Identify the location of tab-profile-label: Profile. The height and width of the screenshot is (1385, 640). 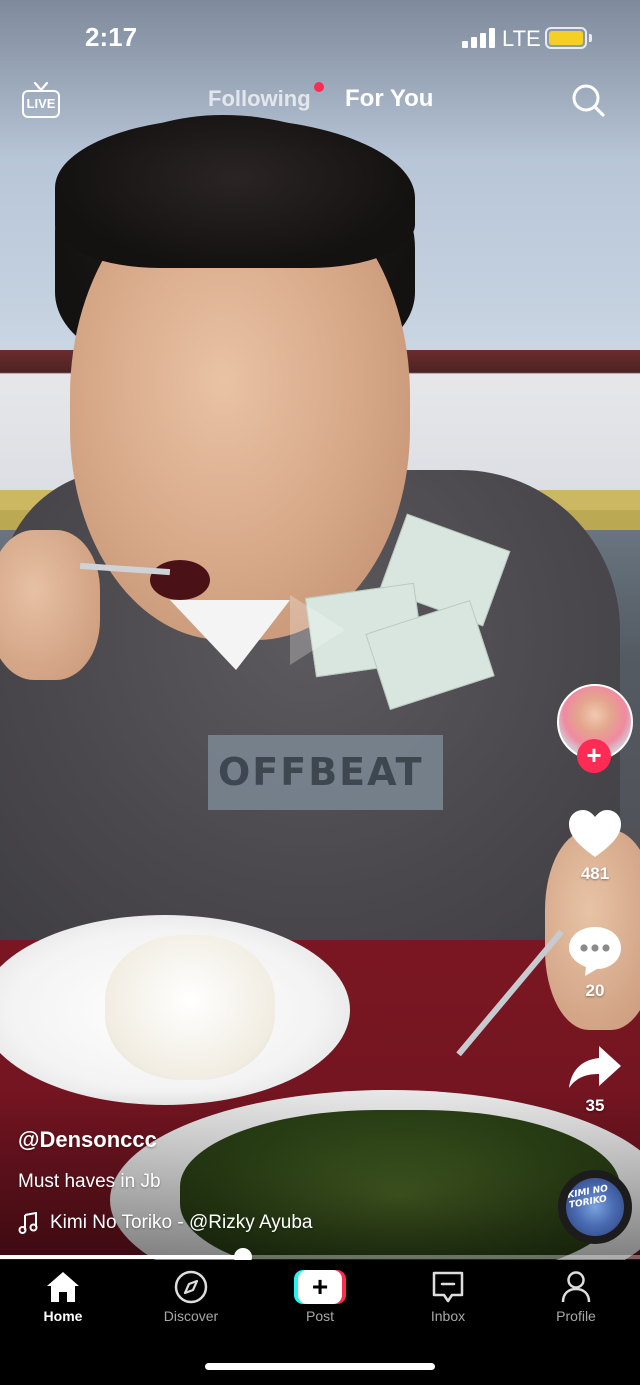
(576, 1316).